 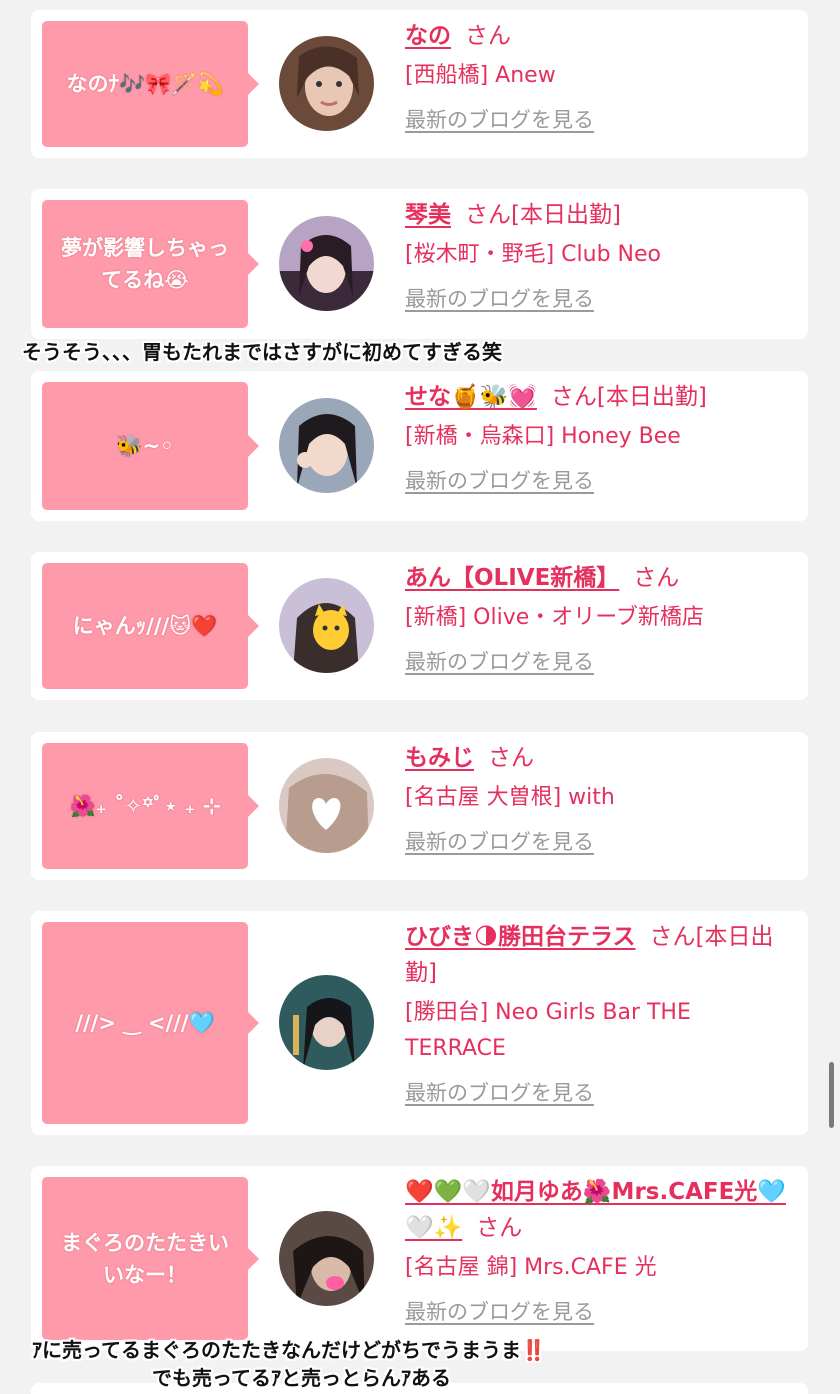 What do you see at coordinates (150, 806) in the screenshot?
I see `message-bubble: 🌺₊ ˚✧꙳ﾟ⋆ ₊ ⊹` at bounding box center [150, 806].